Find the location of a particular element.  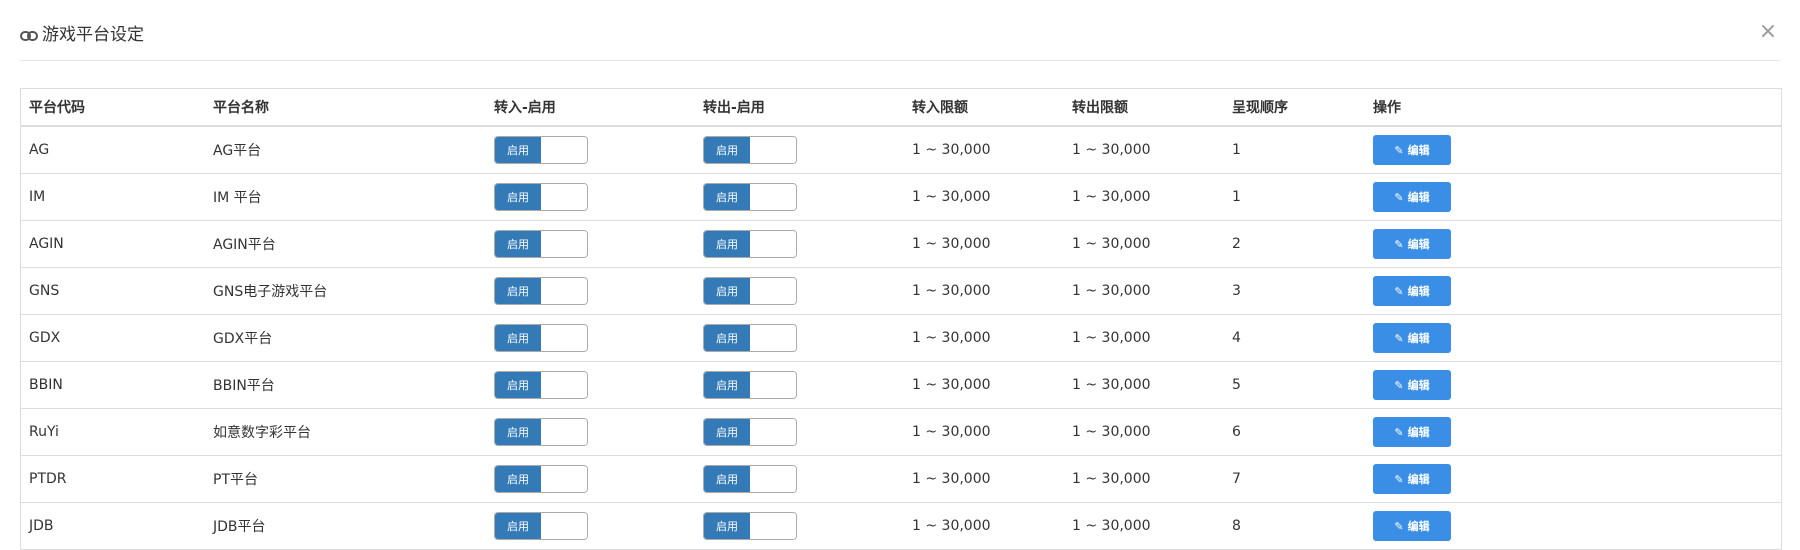

header-platform-code: 平台代码 is located at coordinates (113, 108).